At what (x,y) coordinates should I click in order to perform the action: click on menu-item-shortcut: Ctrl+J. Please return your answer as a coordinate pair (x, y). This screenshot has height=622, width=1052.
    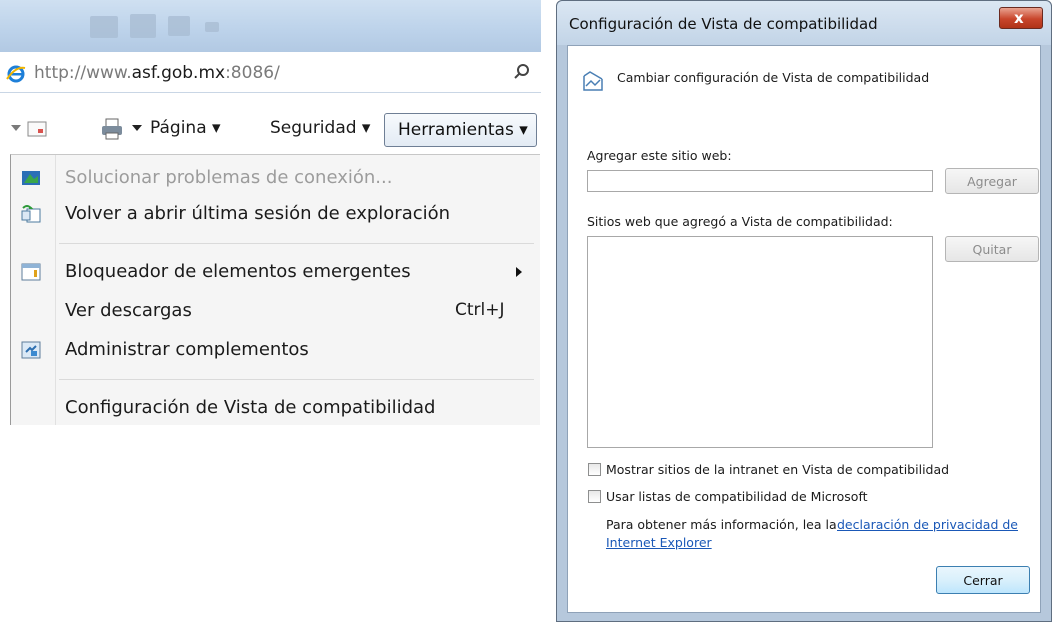
    Looking at the image, I should click on (480, 310).